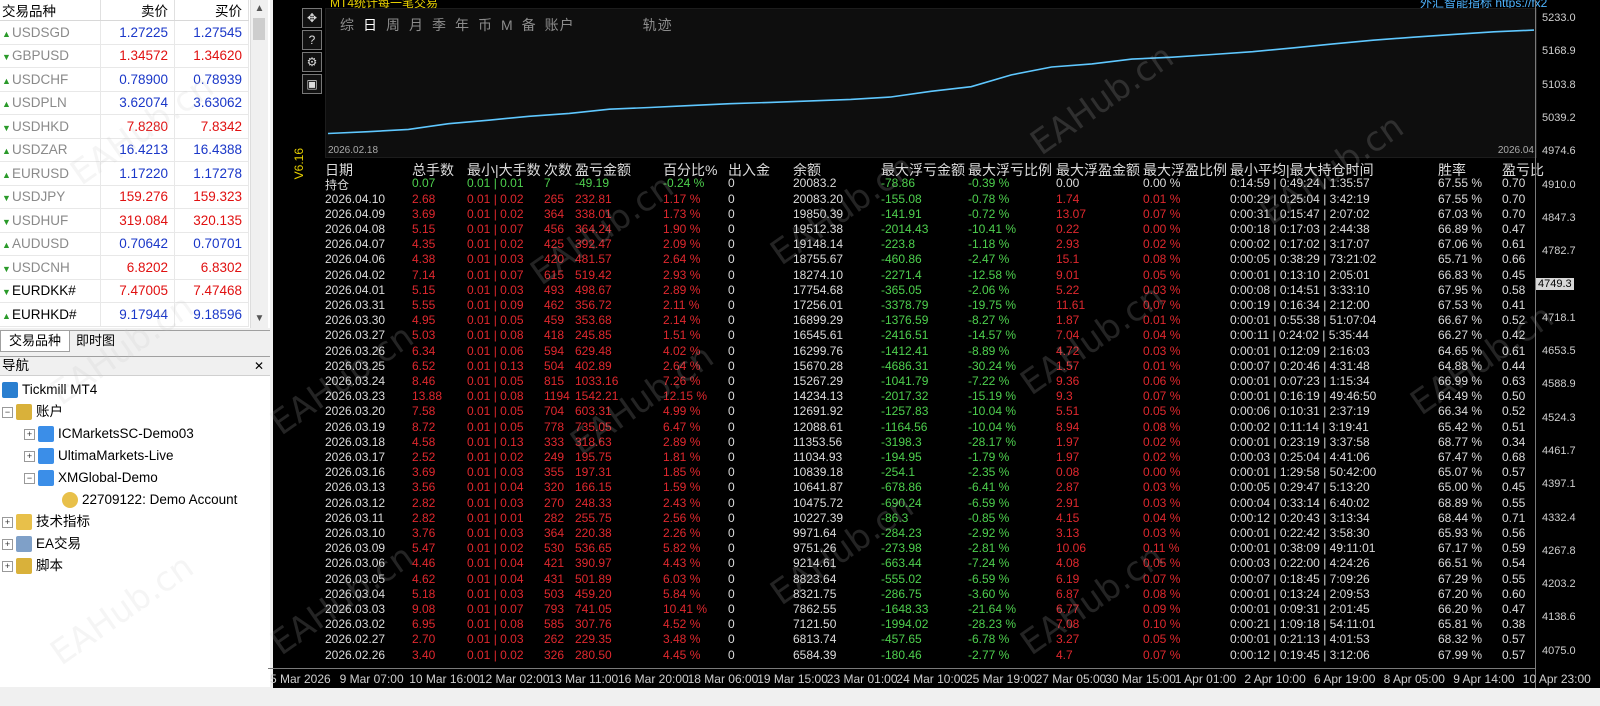  I want to click on cell: 1.87, so click(1068, 320).